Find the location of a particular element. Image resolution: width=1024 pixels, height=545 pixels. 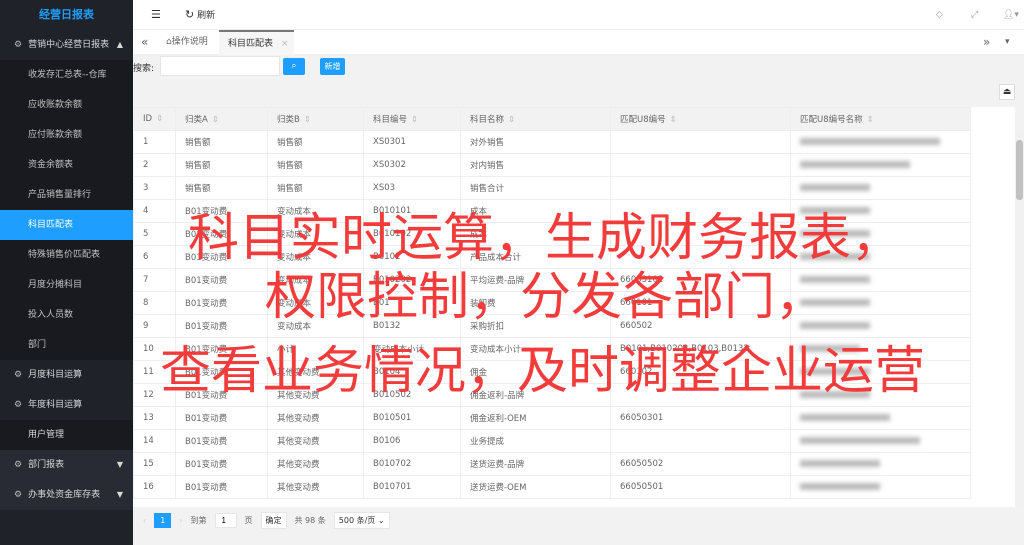

table-row: 2 销售额 销售额 XS0302 对内销售 is located at coordinates (552, 165).